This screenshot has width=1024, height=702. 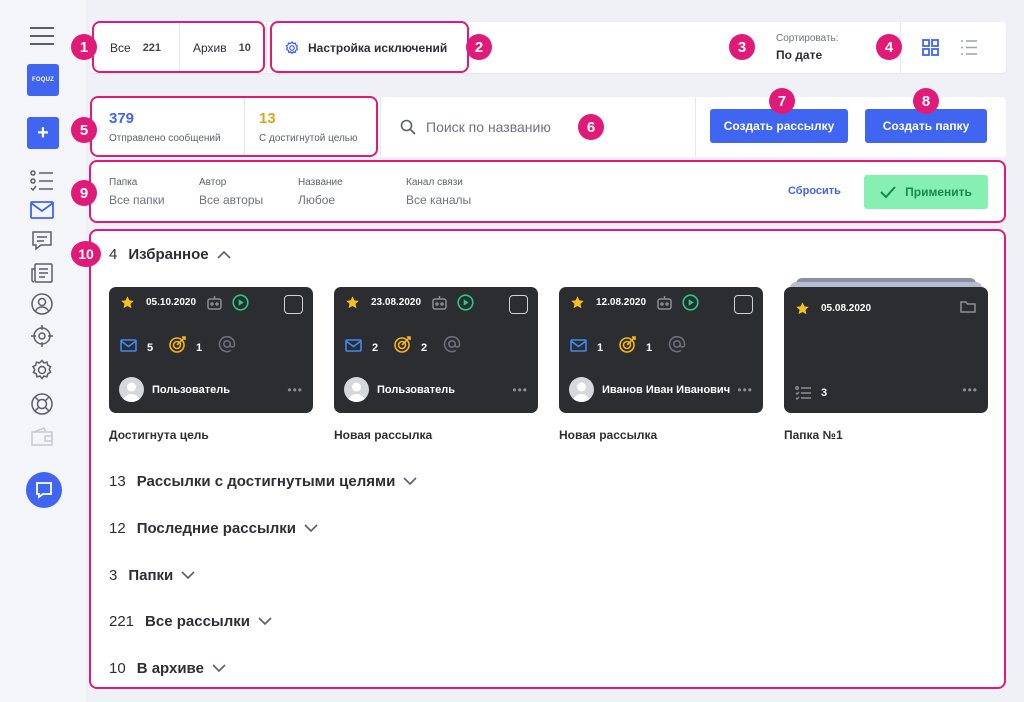 What do you see at coordinates (84, 193) in the screenshot?
I see `callout-marker: 9` at bounding box center [84, 193].